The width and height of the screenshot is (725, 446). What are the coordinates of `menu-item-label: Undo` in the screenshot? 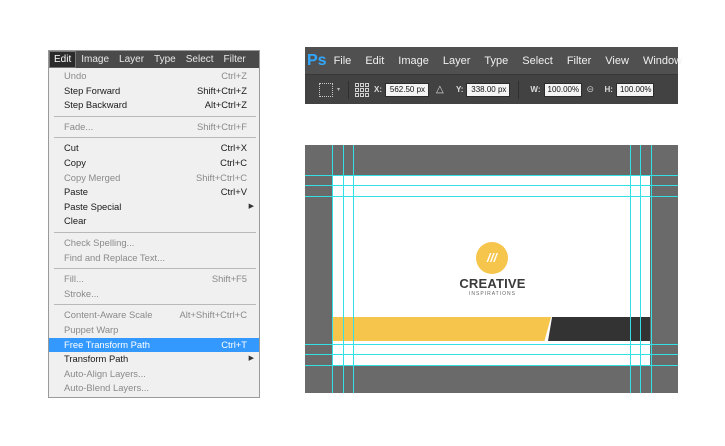 It's located at (75, 75).